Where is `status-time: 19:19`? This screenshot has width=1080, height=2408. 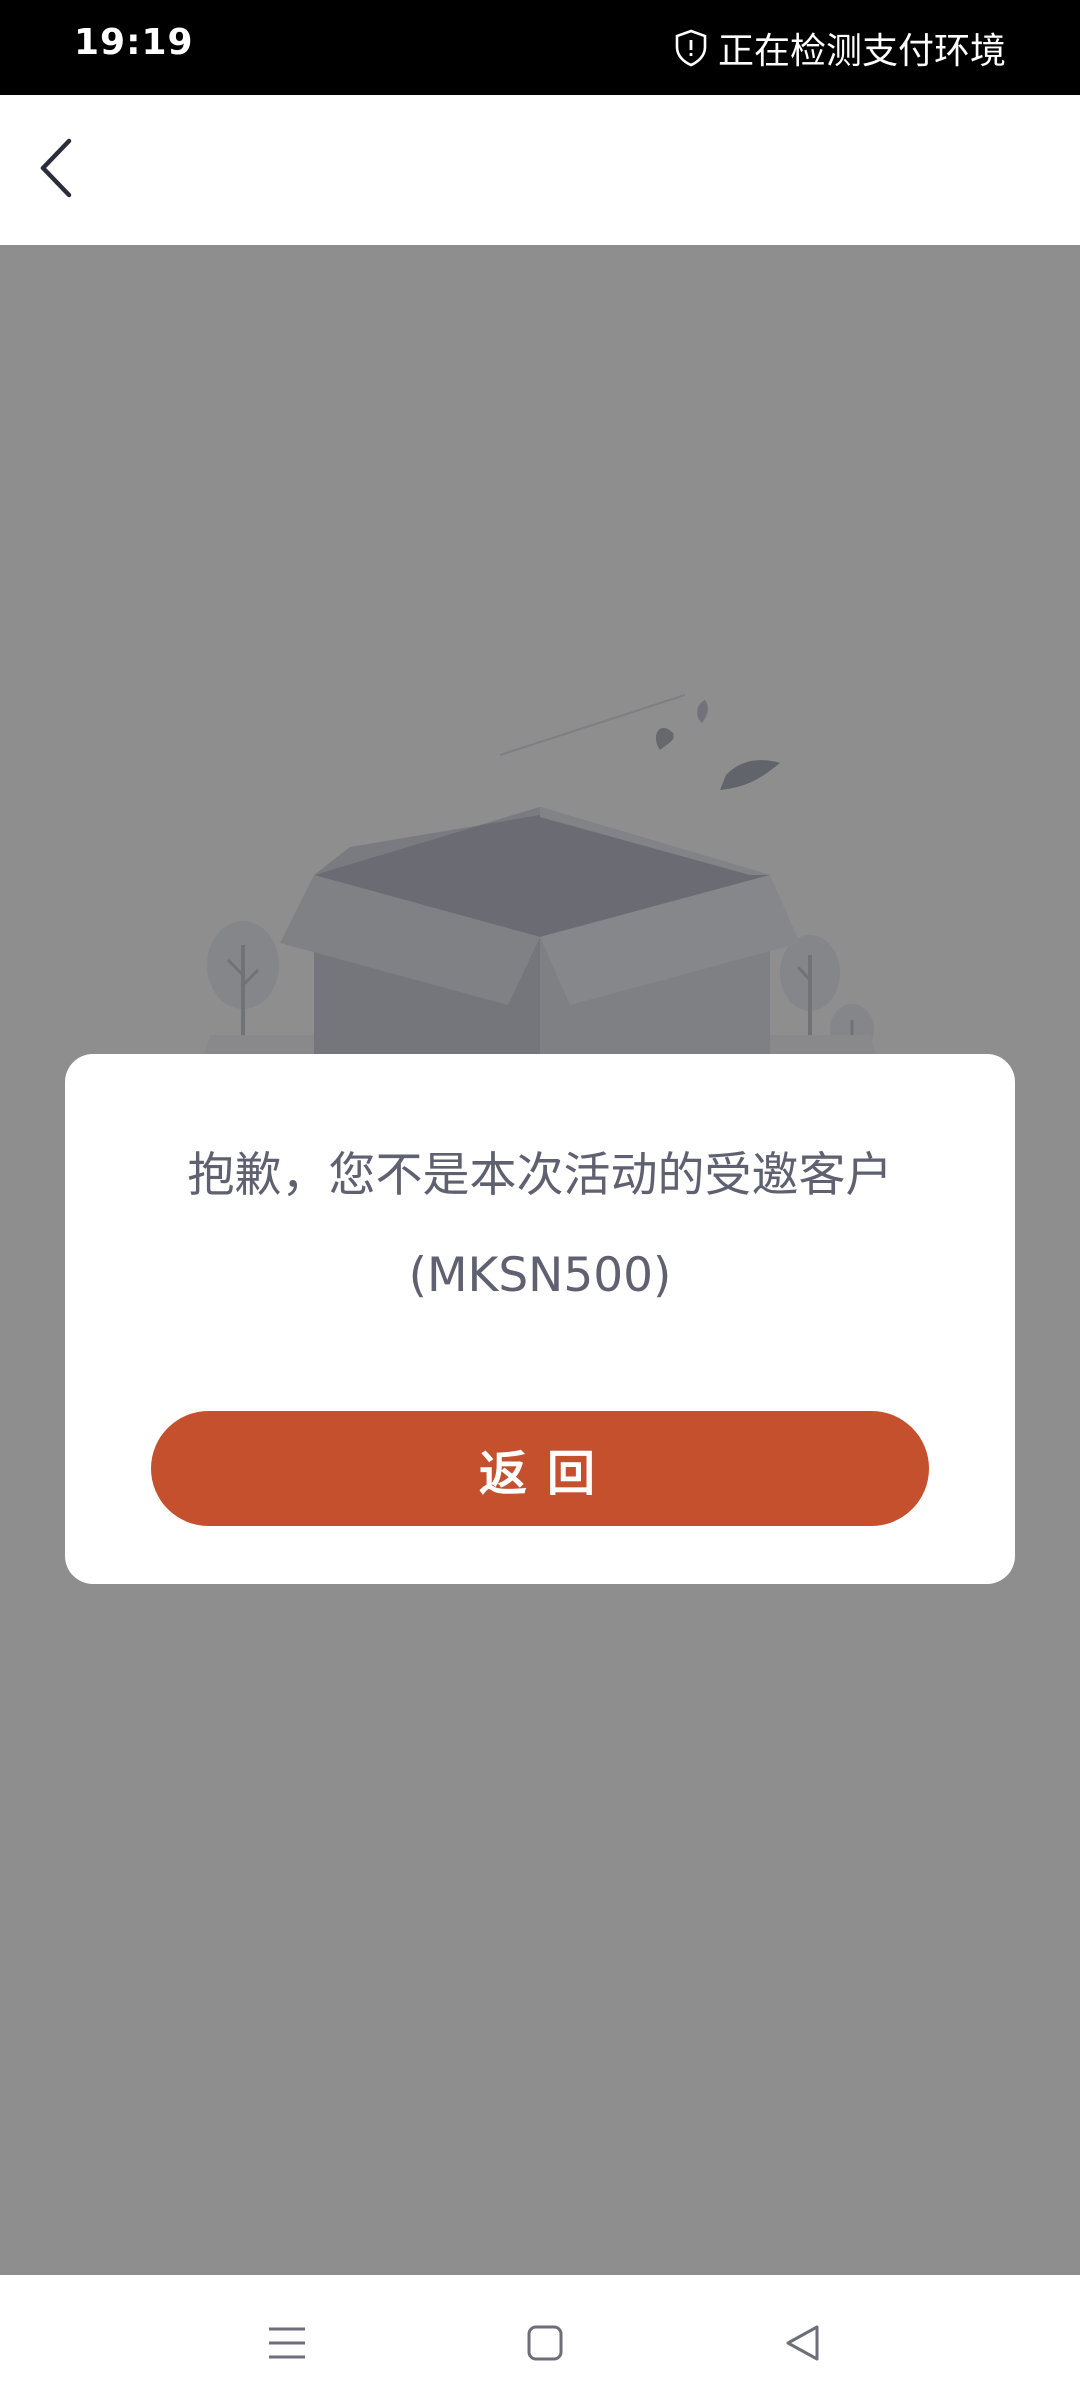 status-time: 19:19 is located at coordinates (134, 42).